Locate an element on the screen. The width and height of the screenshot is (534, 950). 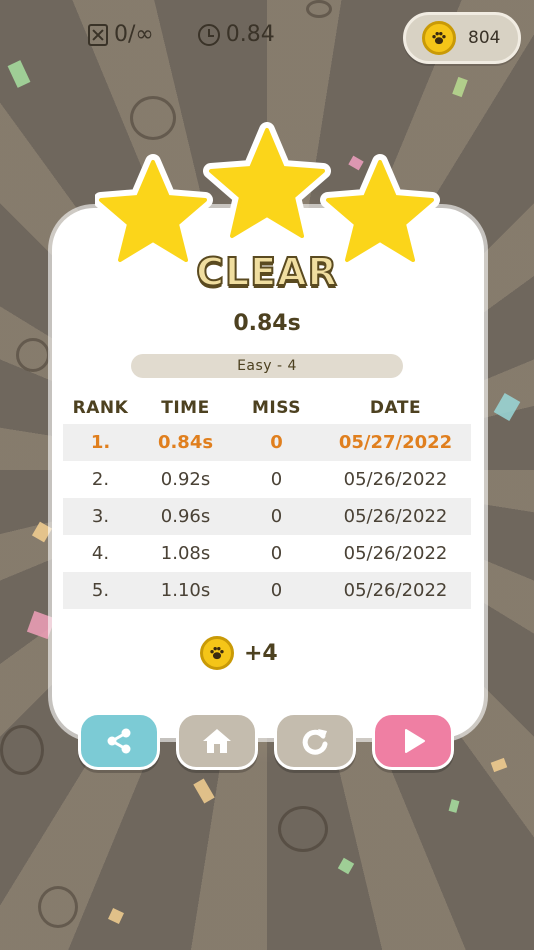
star-icon-center is located at coordinates (267, 183).